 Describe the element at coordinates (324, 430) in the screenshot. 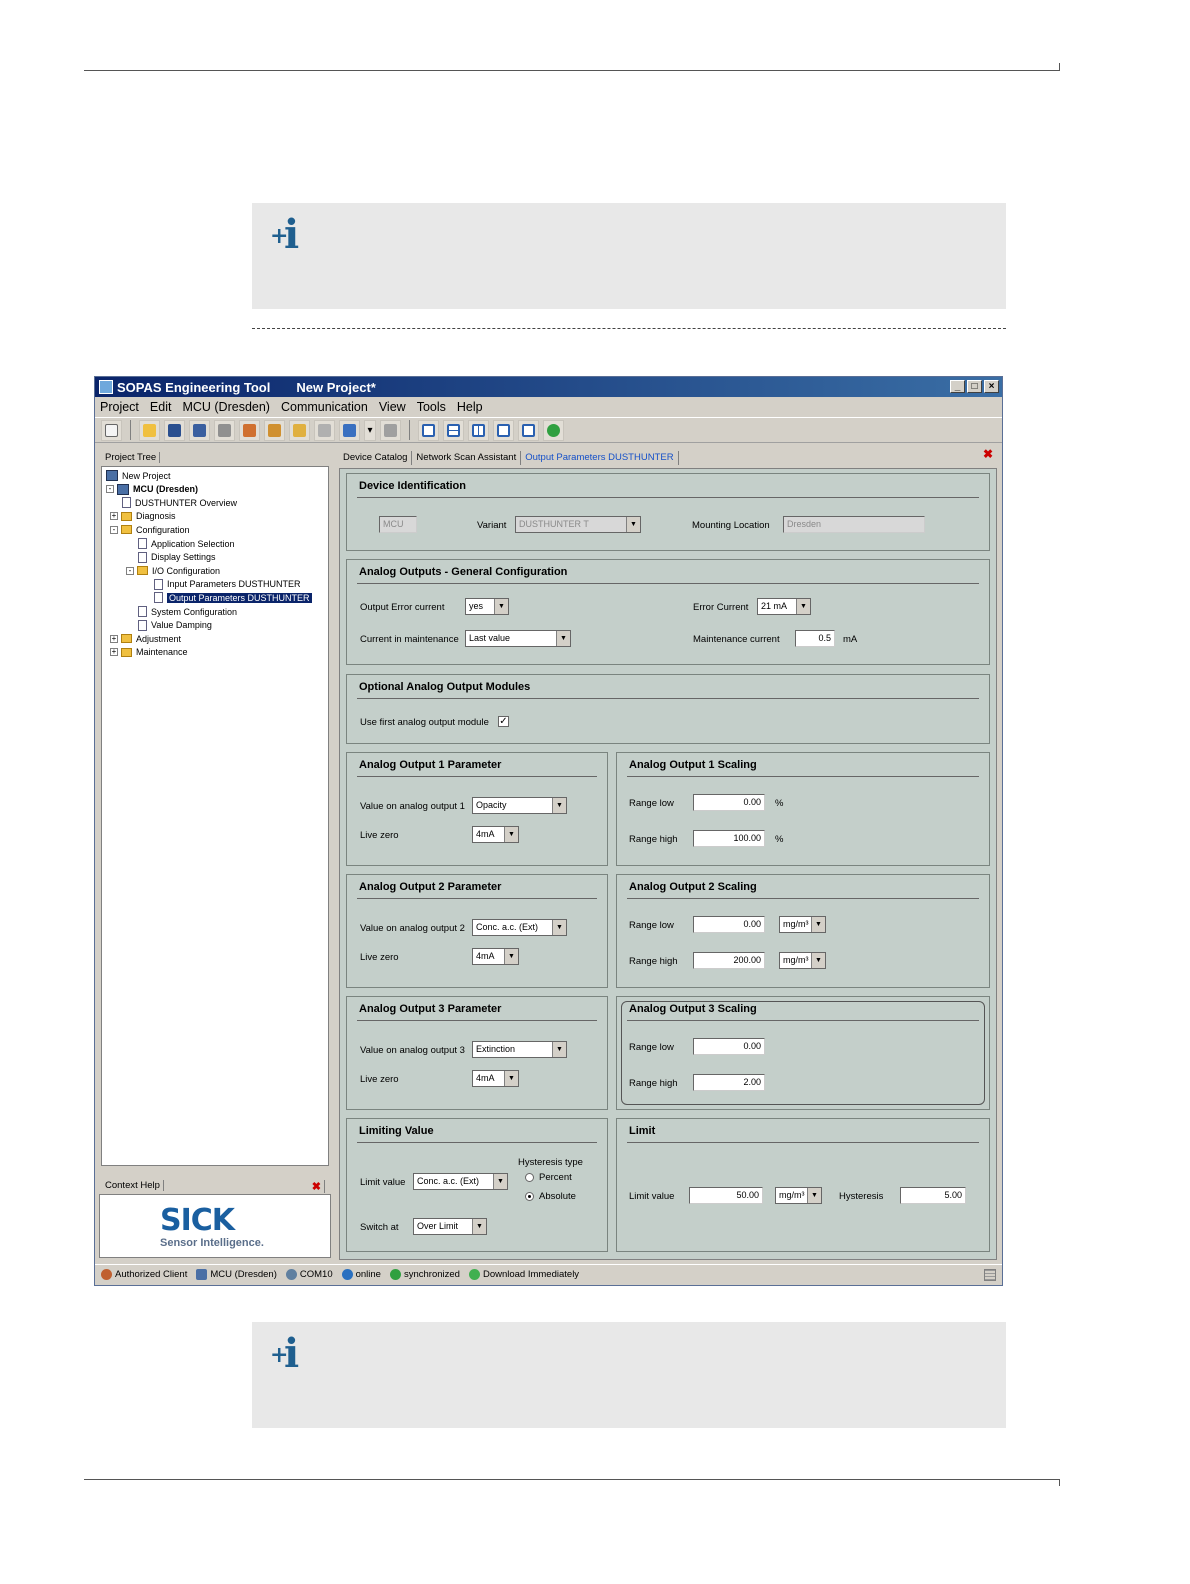

I see `disconnect-button` at that location.